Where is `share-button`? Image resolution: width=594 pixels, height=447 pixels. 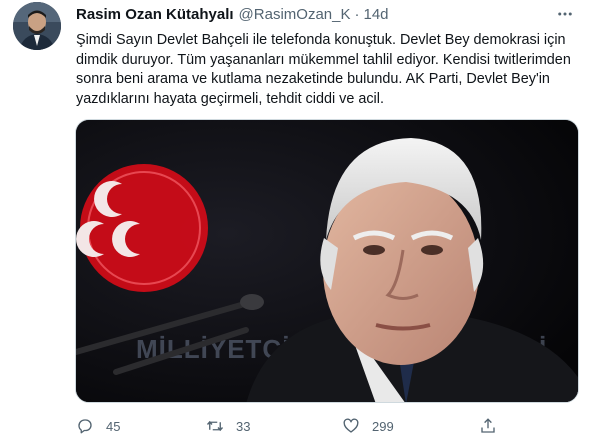
share-button is located at coordinates (488, 426).